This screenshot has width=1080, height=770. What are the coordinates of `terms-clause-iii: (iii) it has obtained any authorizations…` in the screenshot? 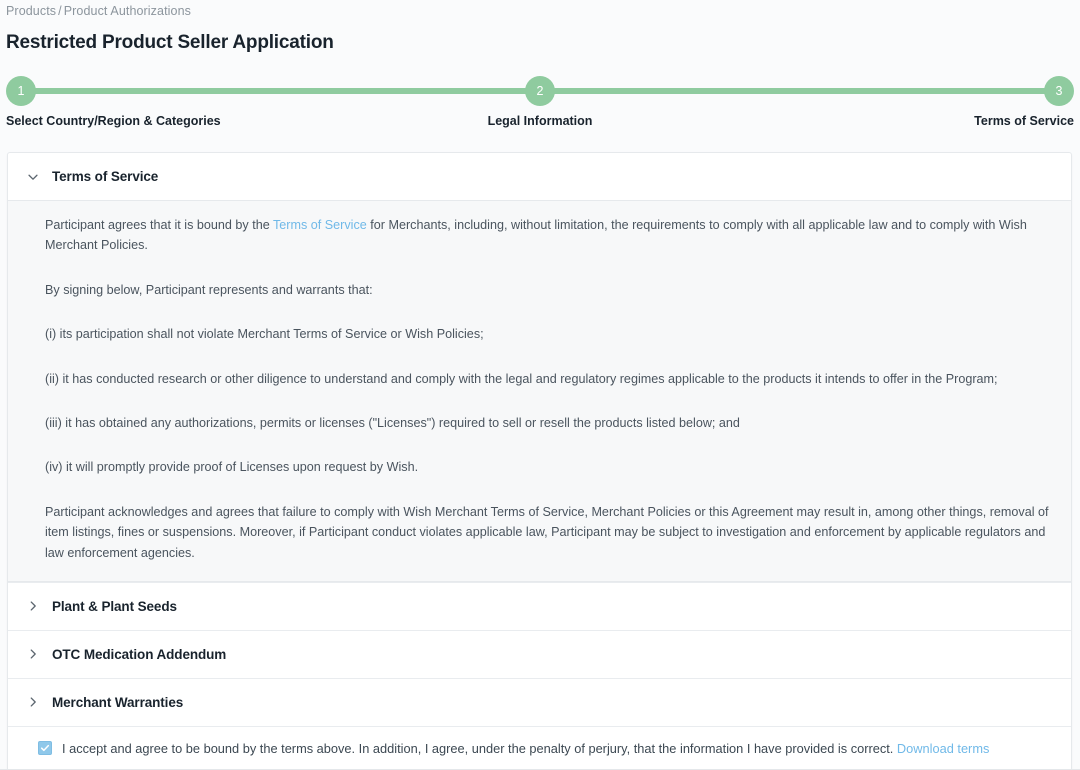 It's located at (392, 422).